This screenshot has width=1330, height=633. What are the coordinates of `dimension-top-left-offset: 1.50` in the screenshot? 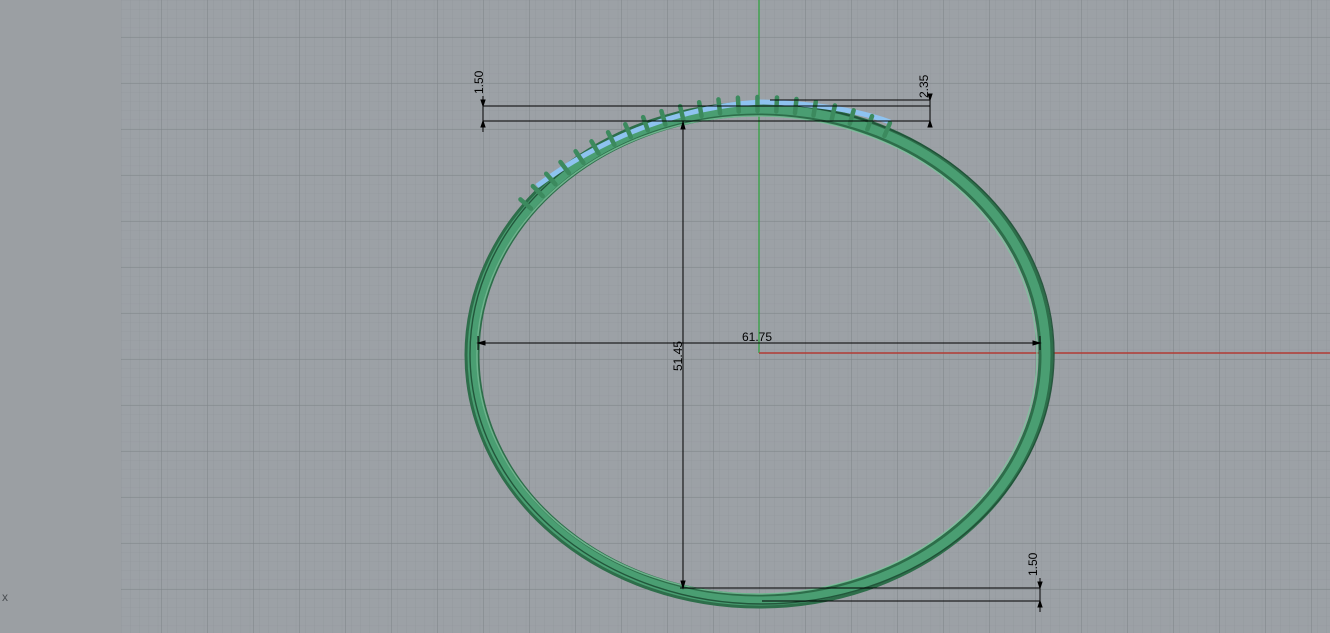 It's located at (479, 82).